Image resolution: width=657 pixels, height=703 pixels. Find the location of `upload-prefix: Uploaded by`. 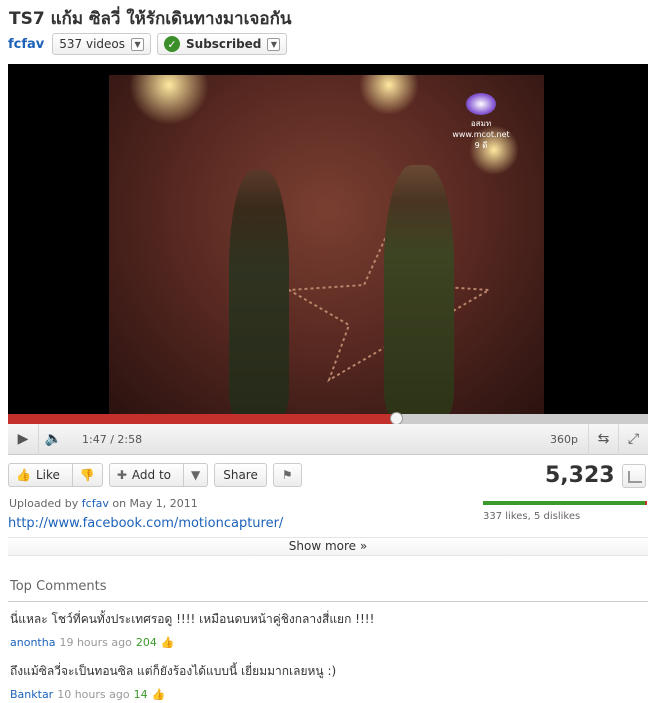

upload-prefix: Uploaded by is located at coordinates (44, 503).